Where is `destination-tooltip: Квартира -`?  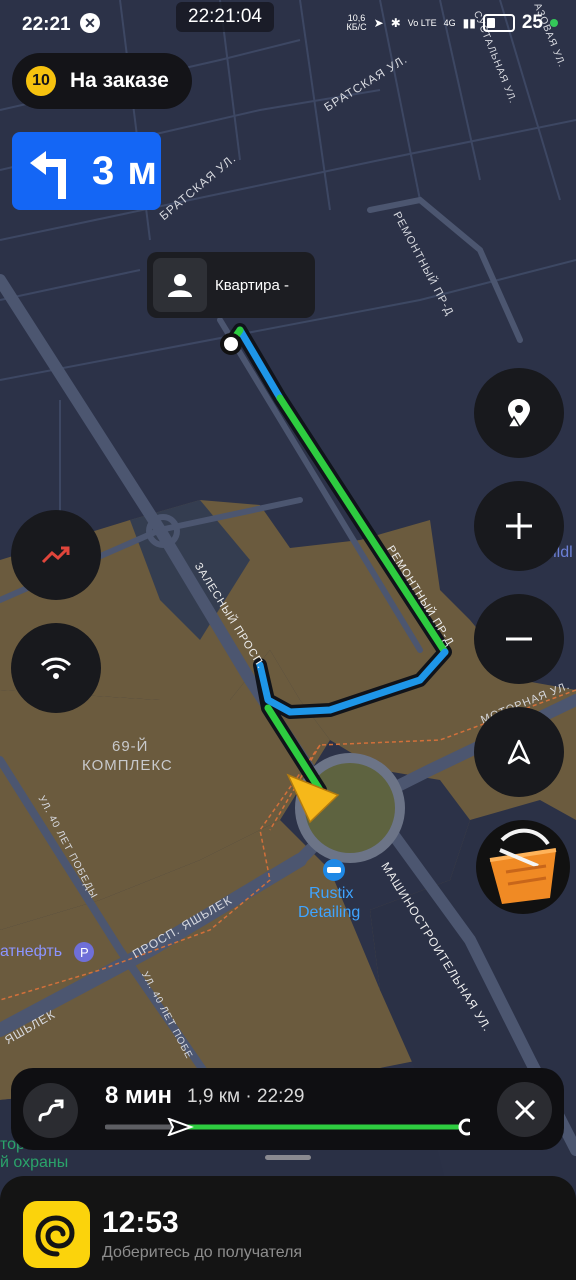 destination-tooltip: Квартира - is located at coordinates (231, 285).